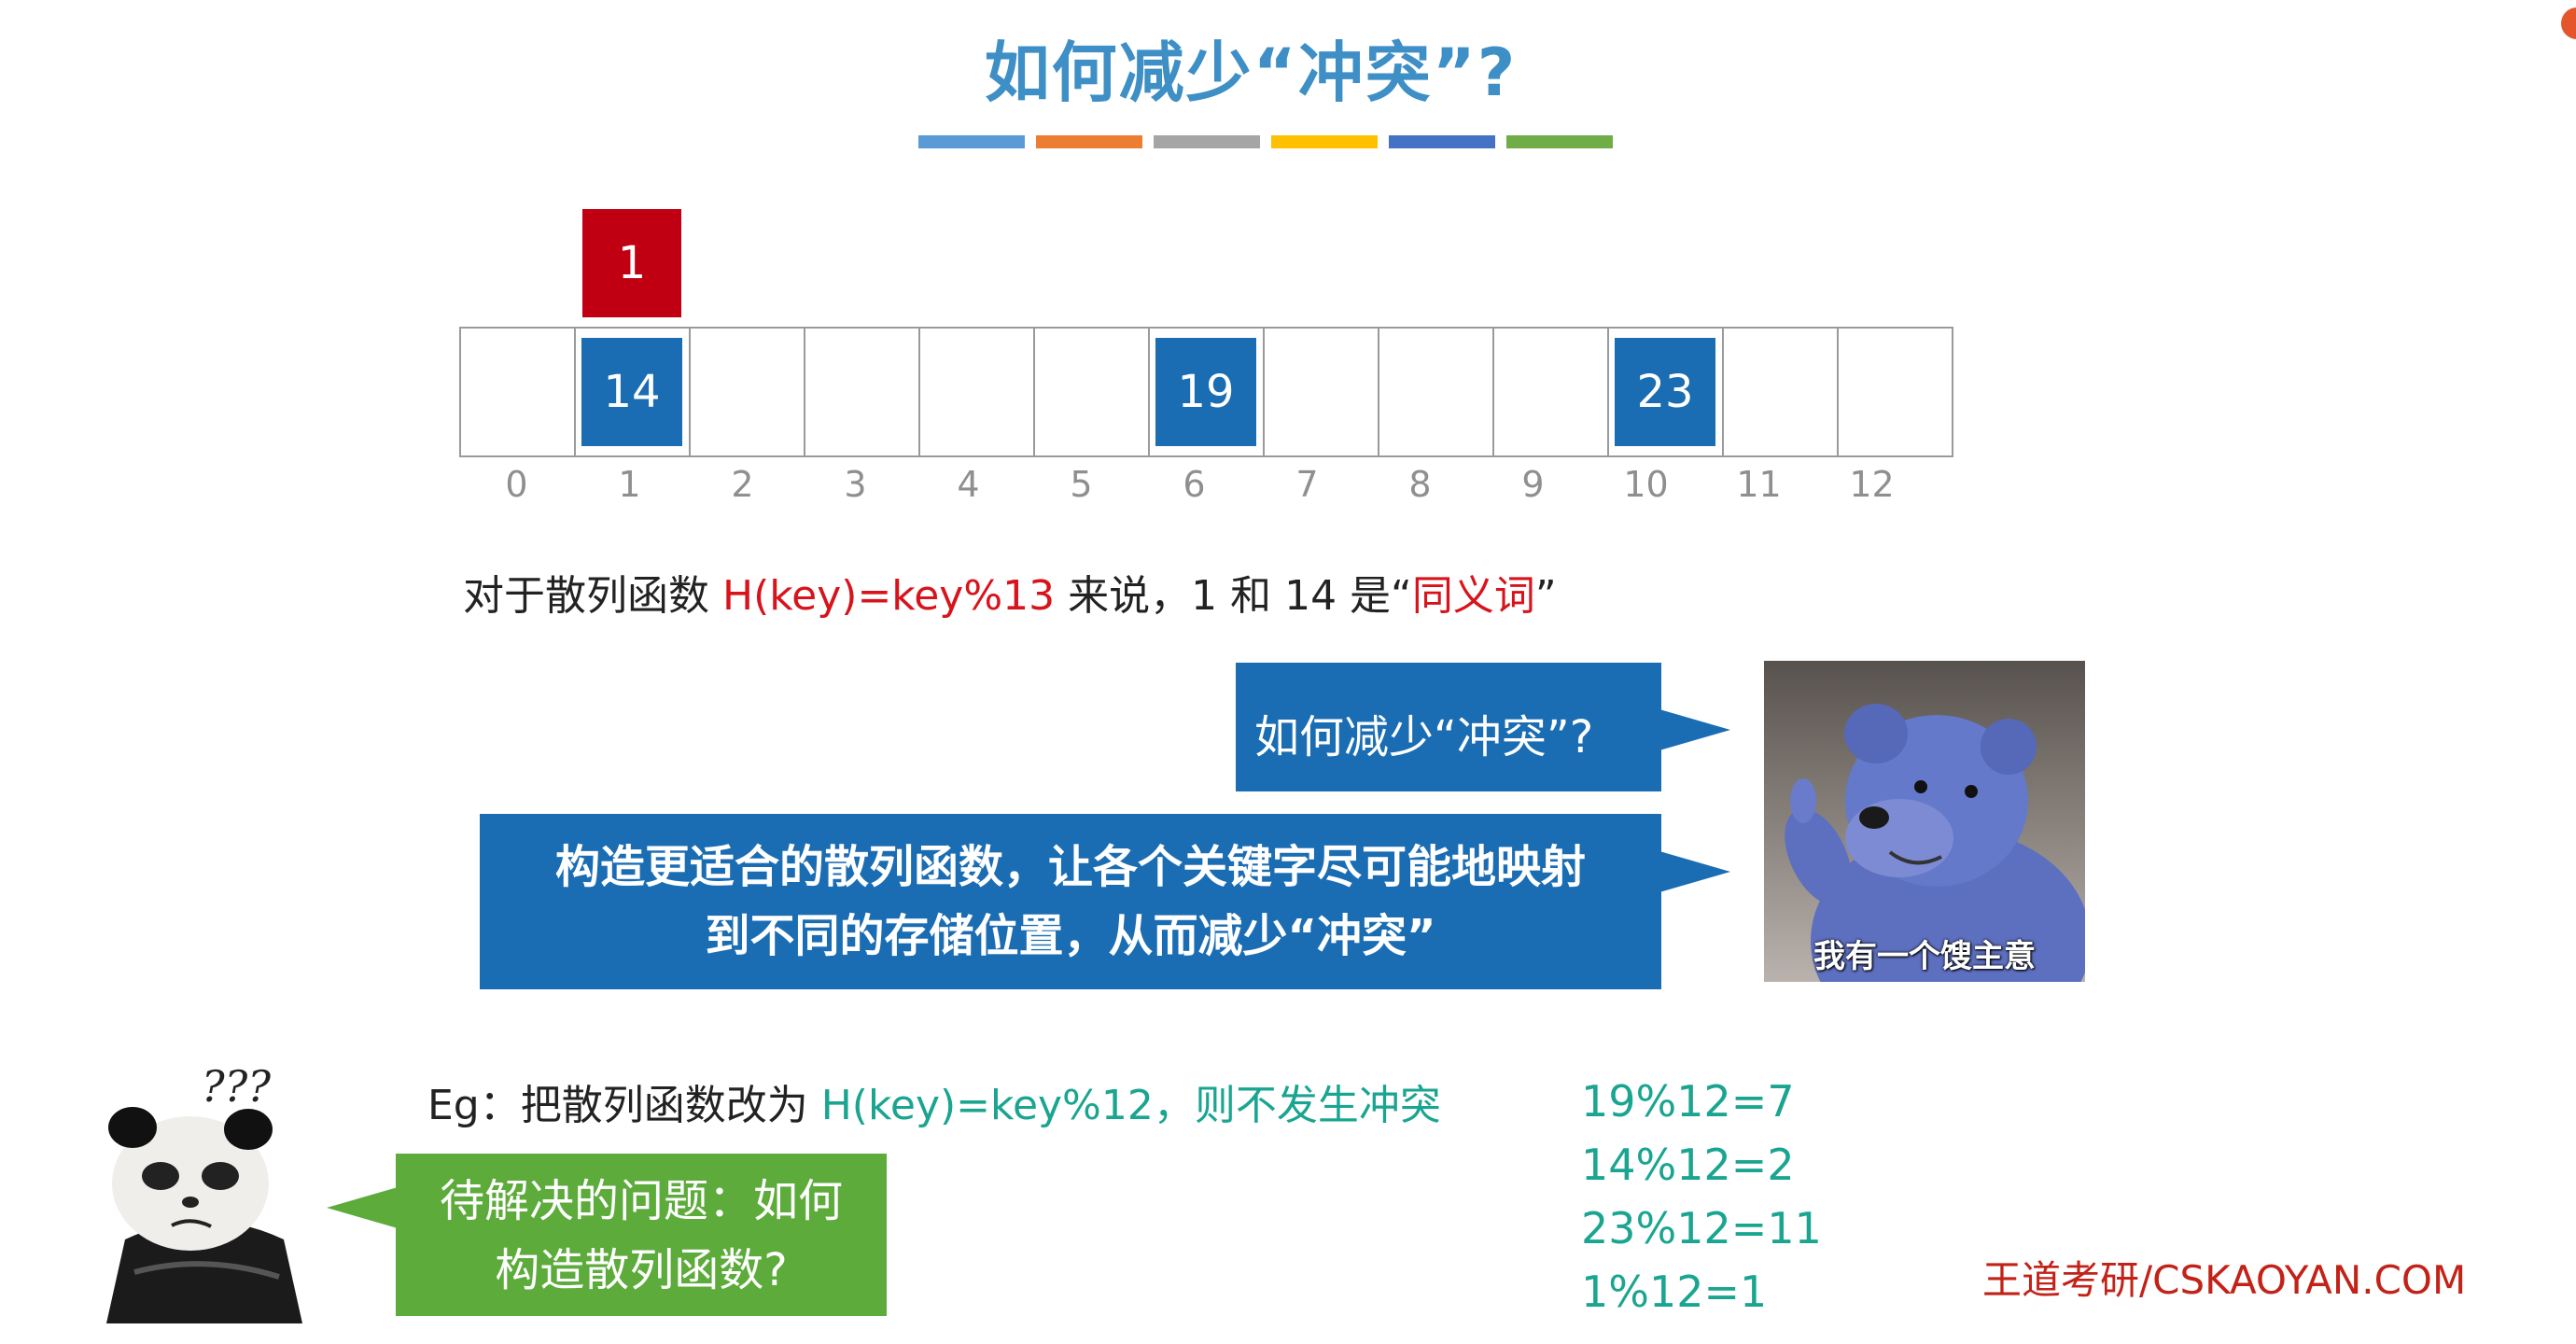  What do you see at coordinates (1424, 737) in the screenshot?
I see `question-text: 如何减少“冲突”?` at bounding box center [1424, 737].